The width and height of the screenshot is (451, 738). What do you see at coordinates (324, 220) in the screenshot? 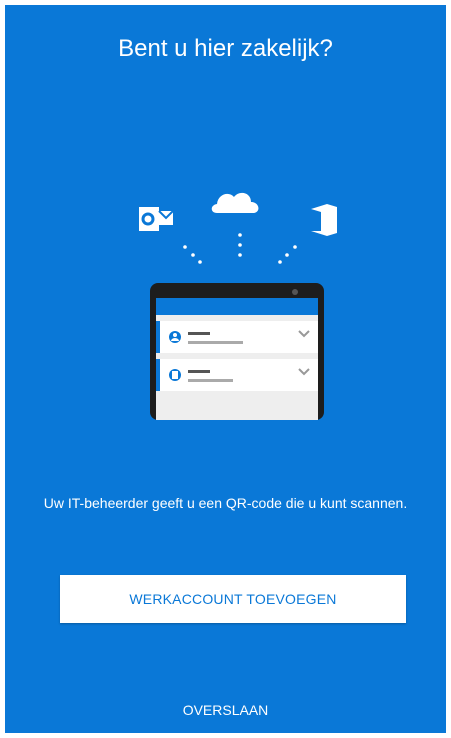
I see `office-icon` at bounding box center [324, 220].